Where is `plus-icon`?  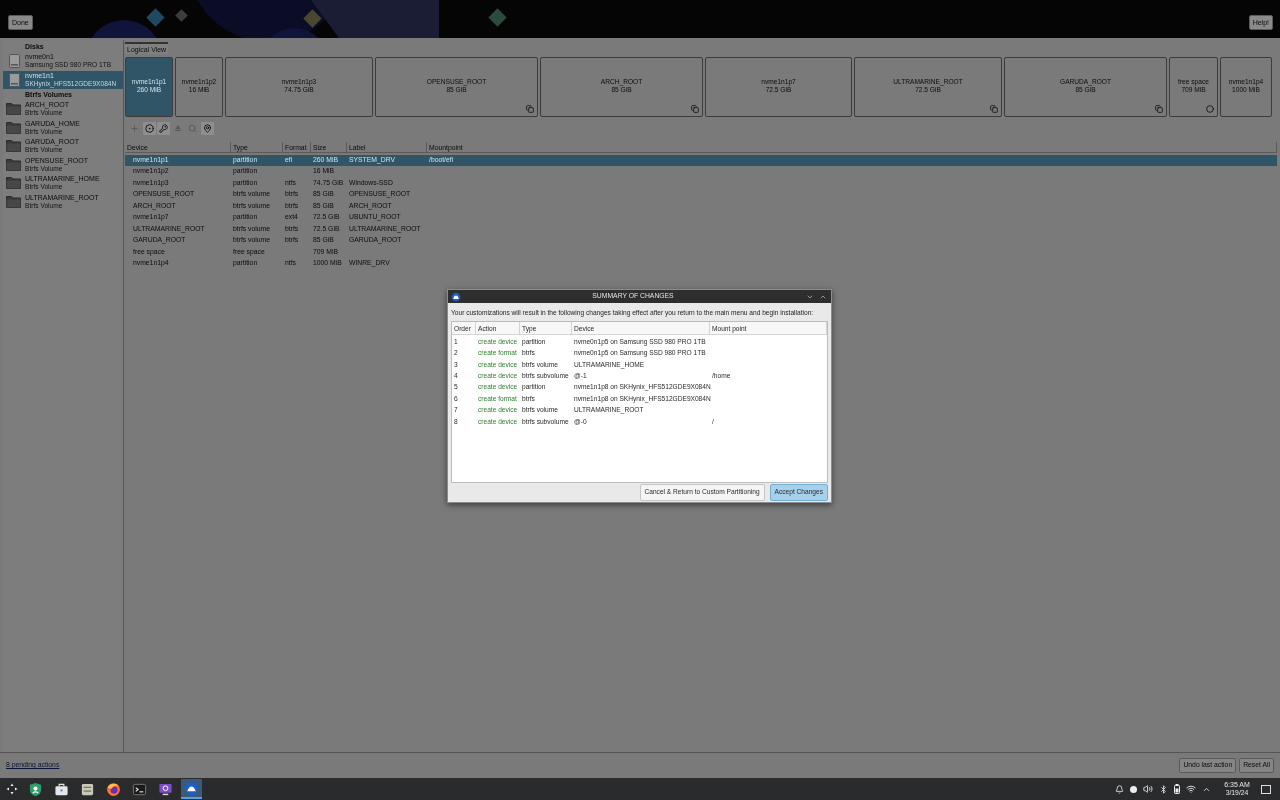
plus-icon is located at coordinates (134, 128).